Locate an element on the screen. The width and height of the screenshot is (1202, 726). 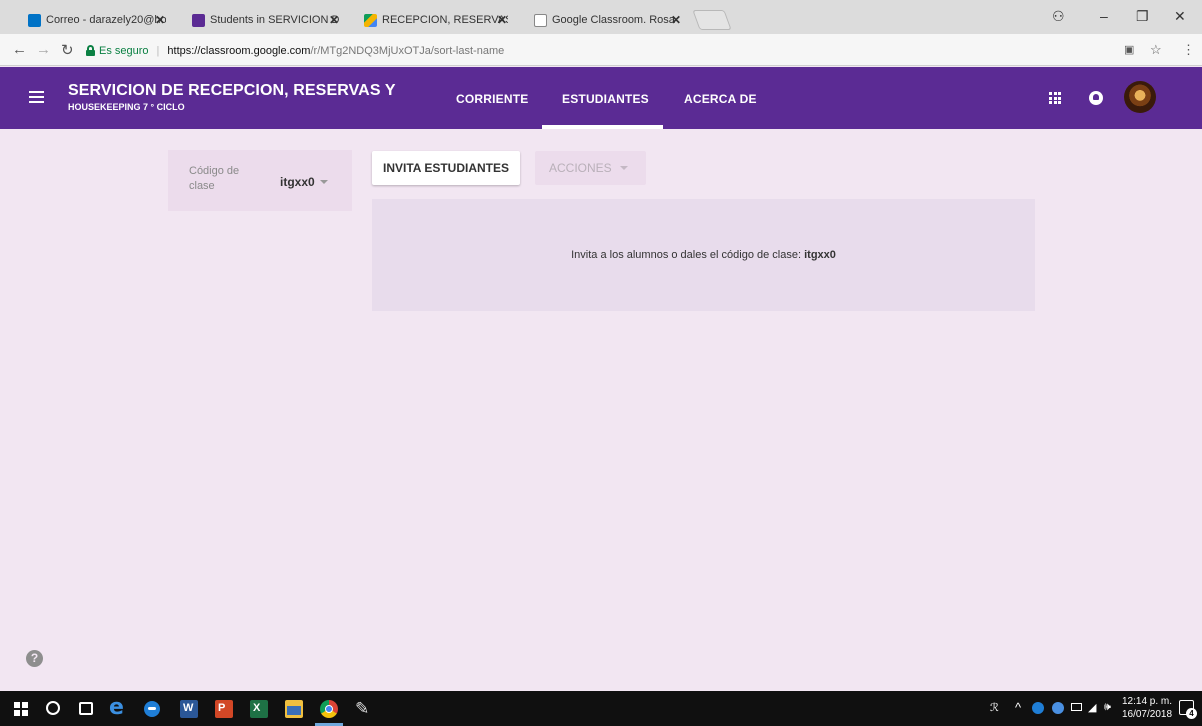
help-icon: ? is located at coordinates (34, 658).